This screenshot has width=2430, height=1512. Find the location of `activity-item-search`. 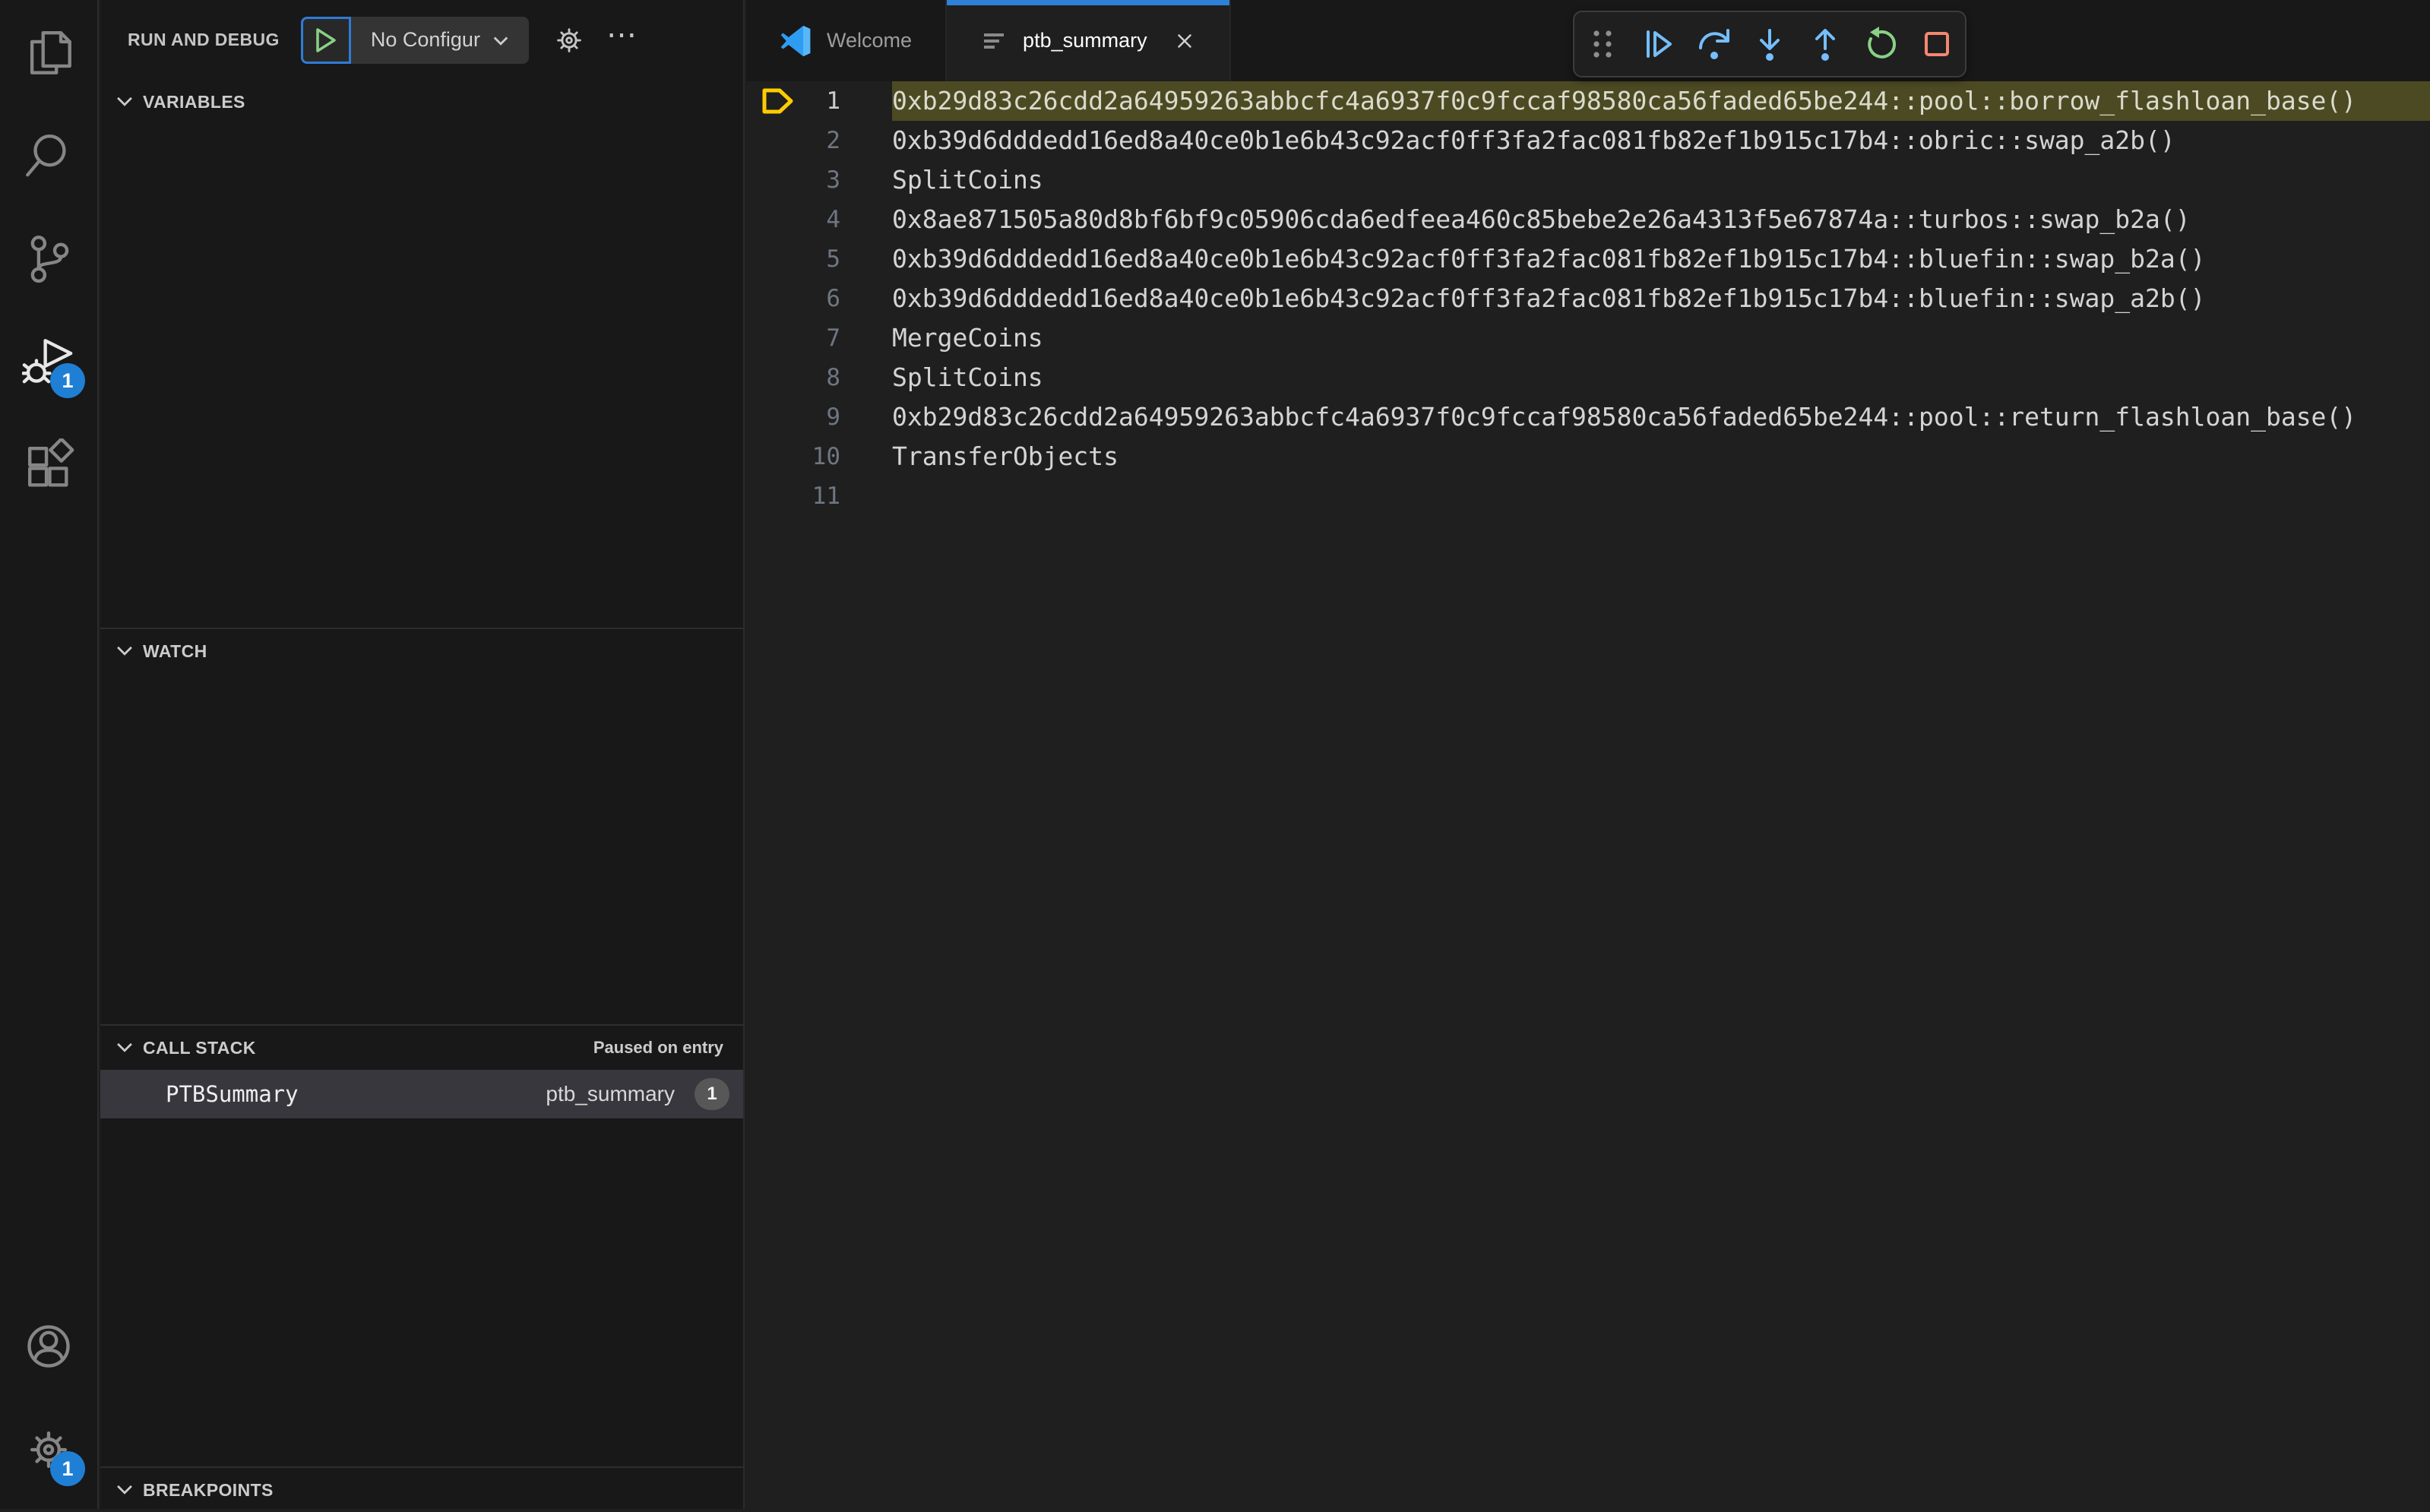

activity-item-search is located at coordinates (48, 155).